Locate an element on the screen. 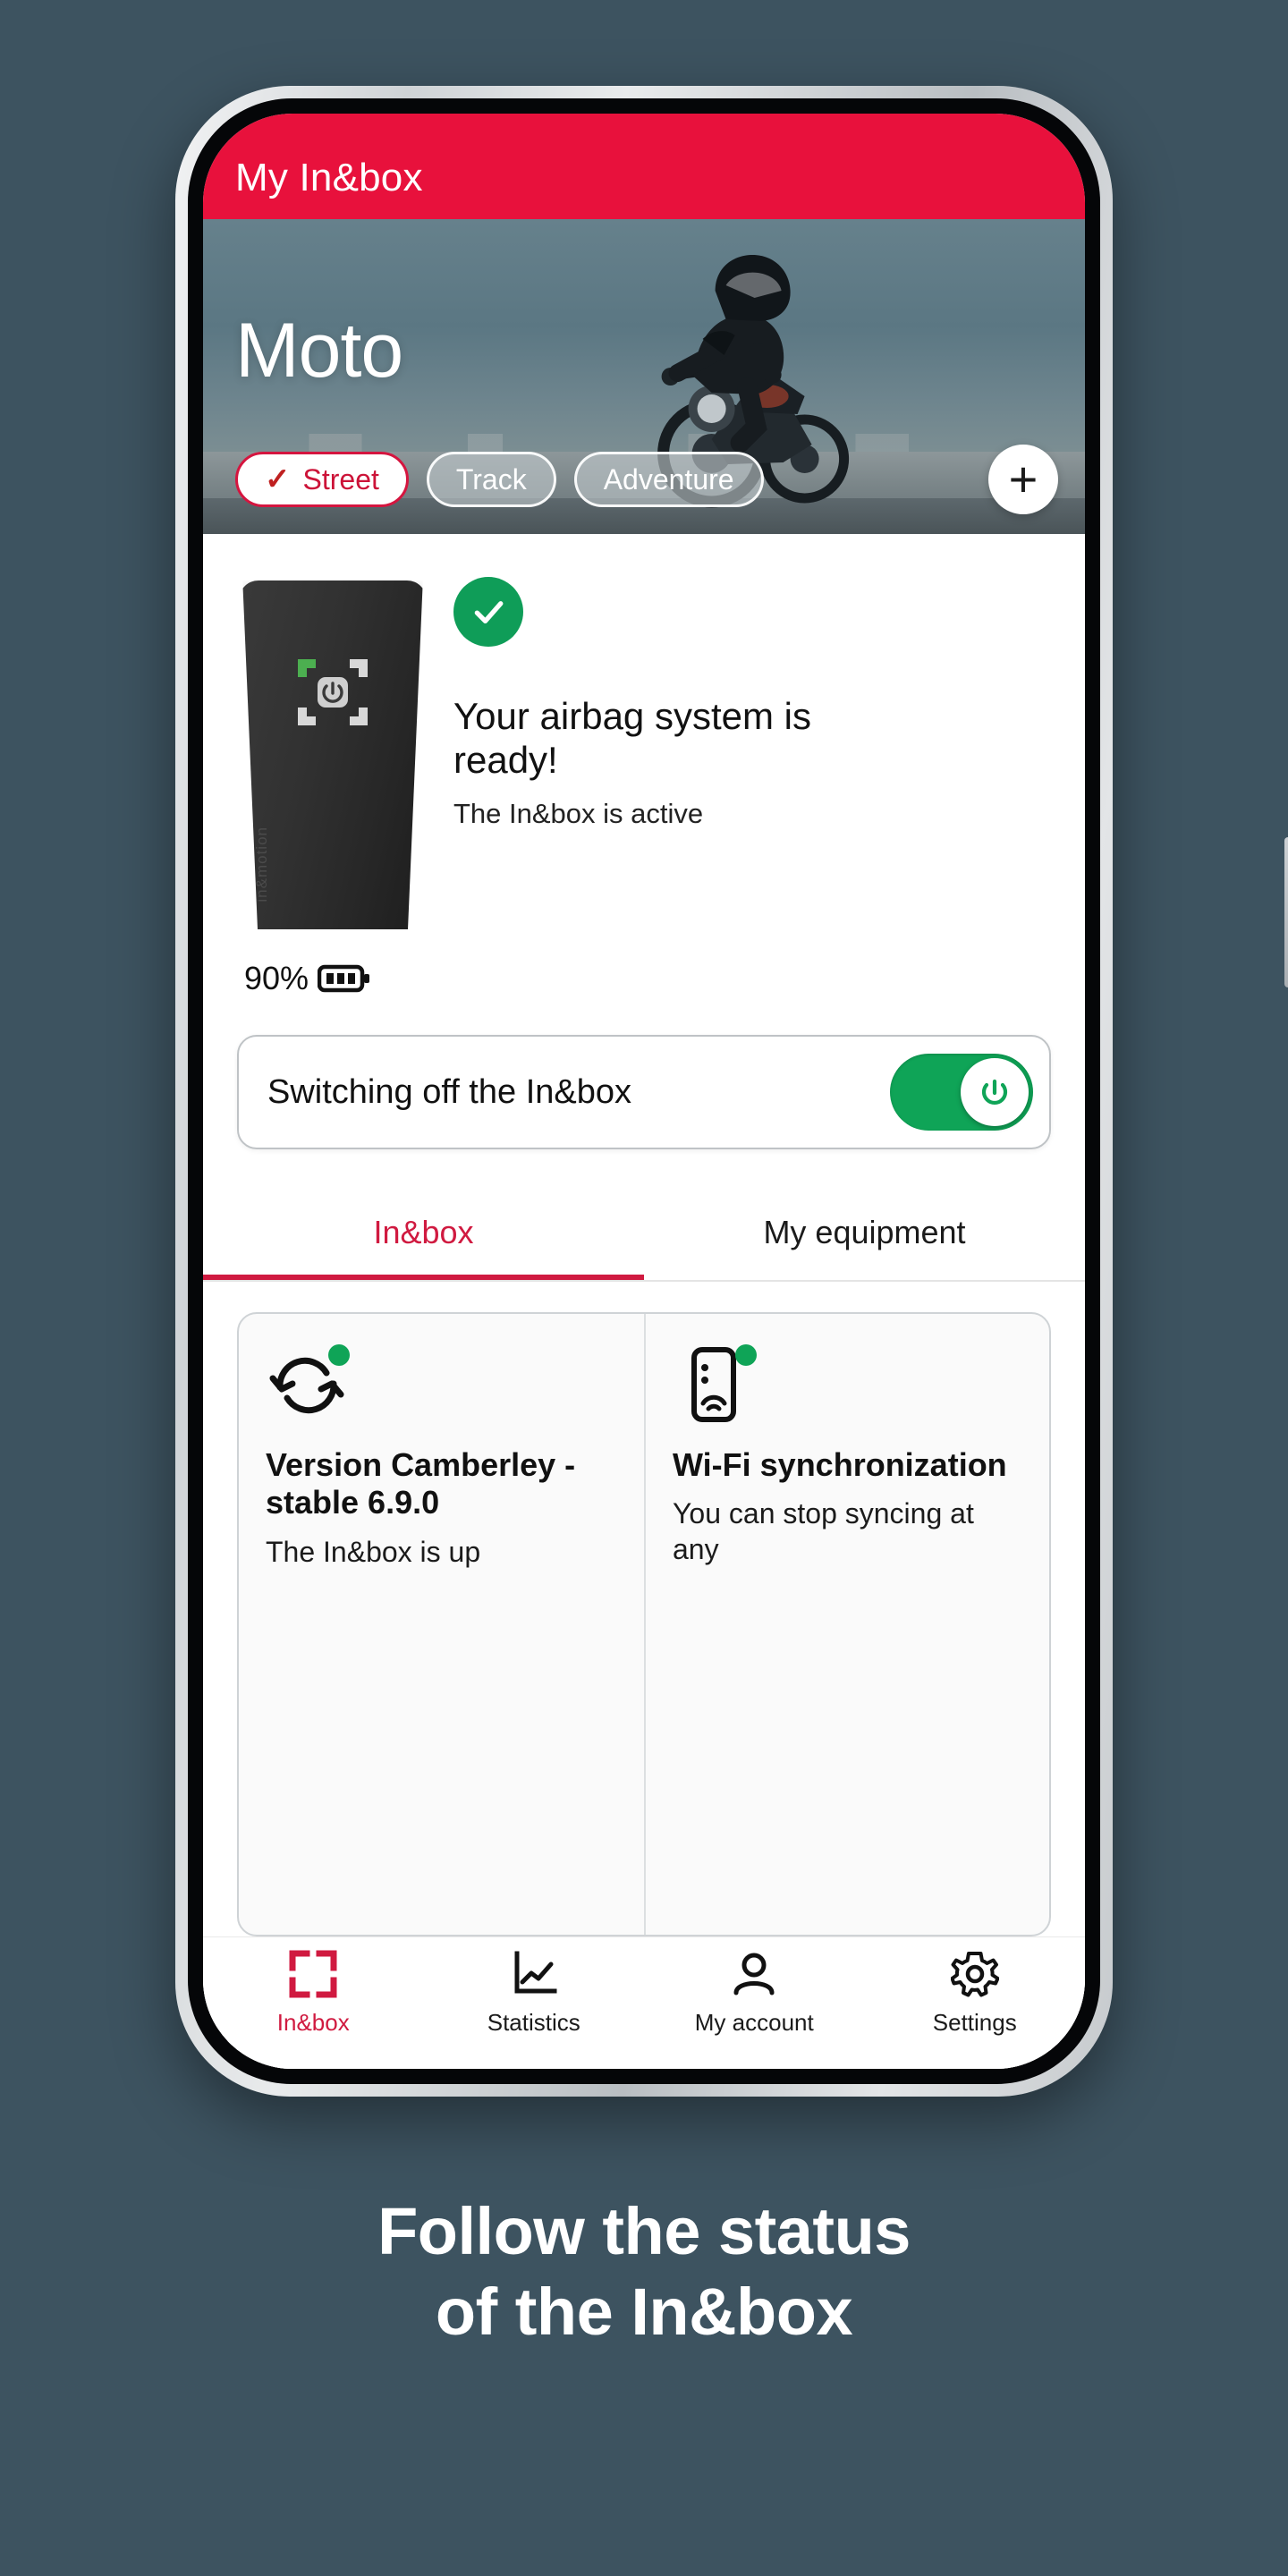  nav-item-settings-label: Settings is located at coordinates (974, 2022).